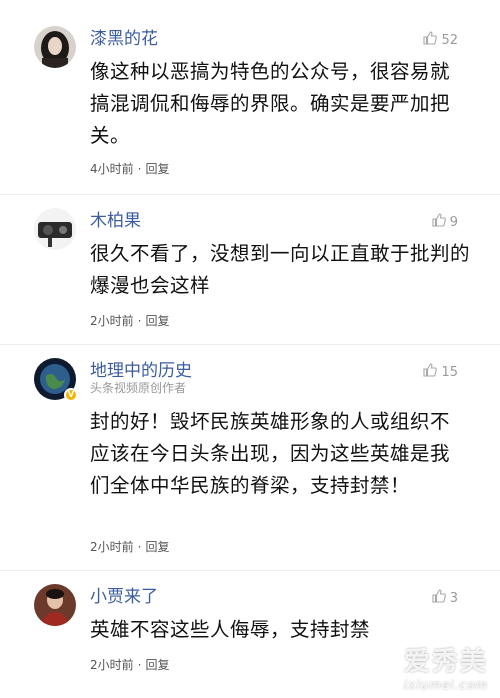  I want to click on like-count: 15, so click(449, 372).